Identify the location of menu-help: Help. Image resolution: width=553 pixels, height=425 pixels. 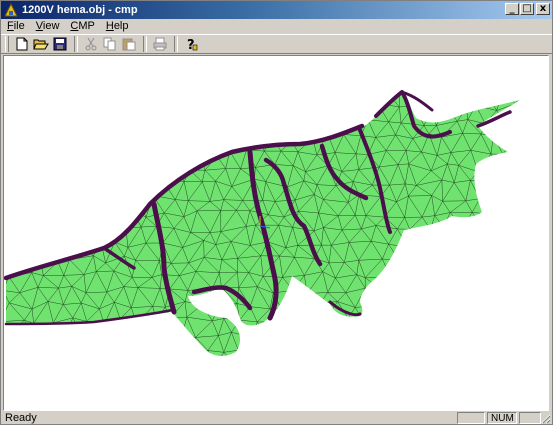
(117, 26).